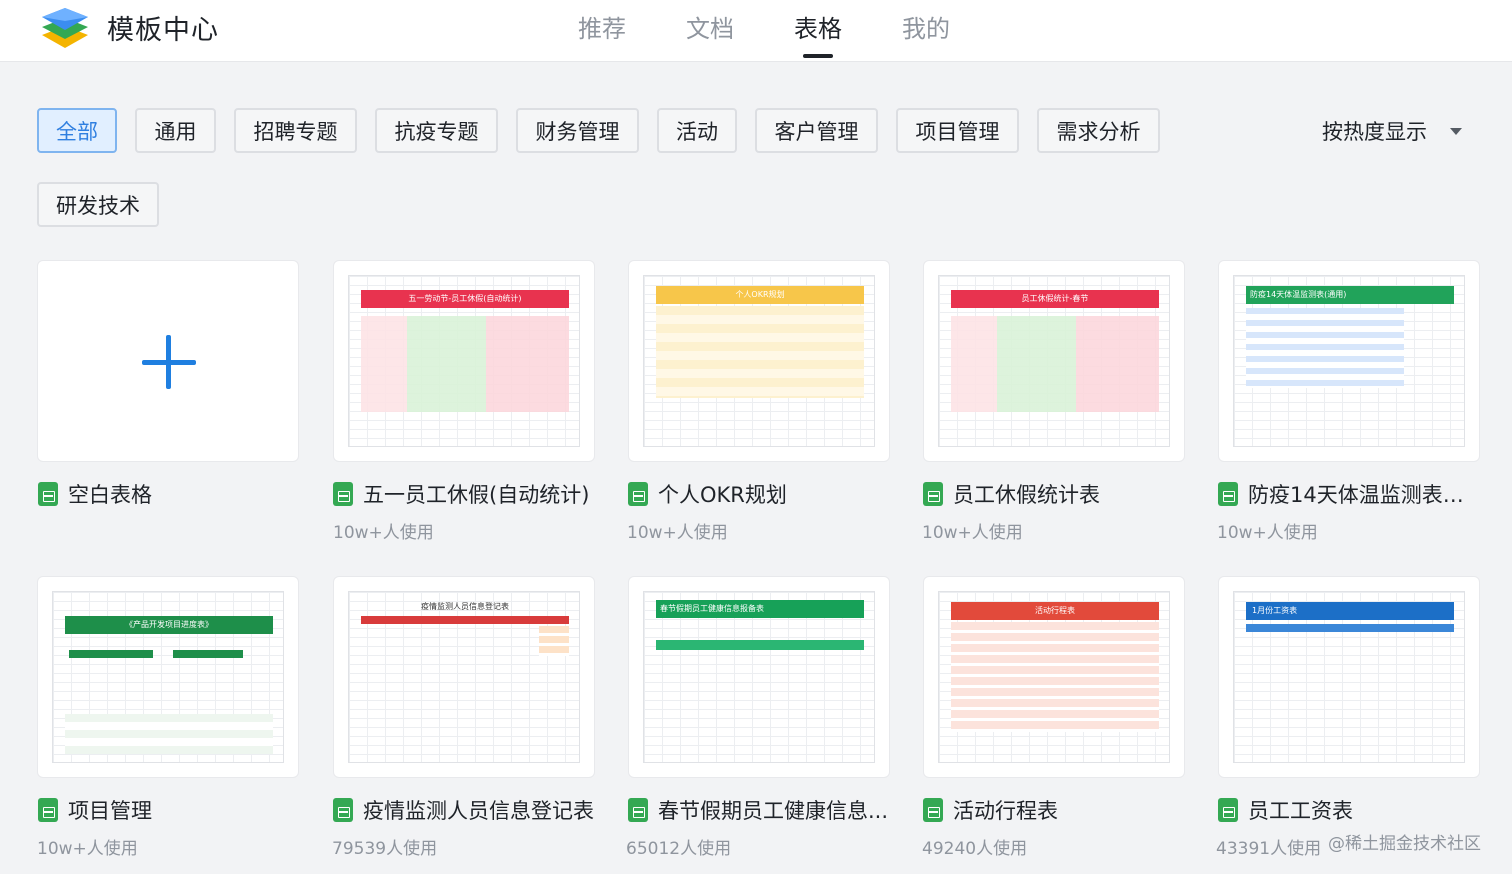 Image resolution: width=1512 pixels, height=874 pixels. What do you see at coordinates (98, 204) in the screenshot?
I see `filter-chip-rd-tech: 研发技术` at bounding box center [98, 204].